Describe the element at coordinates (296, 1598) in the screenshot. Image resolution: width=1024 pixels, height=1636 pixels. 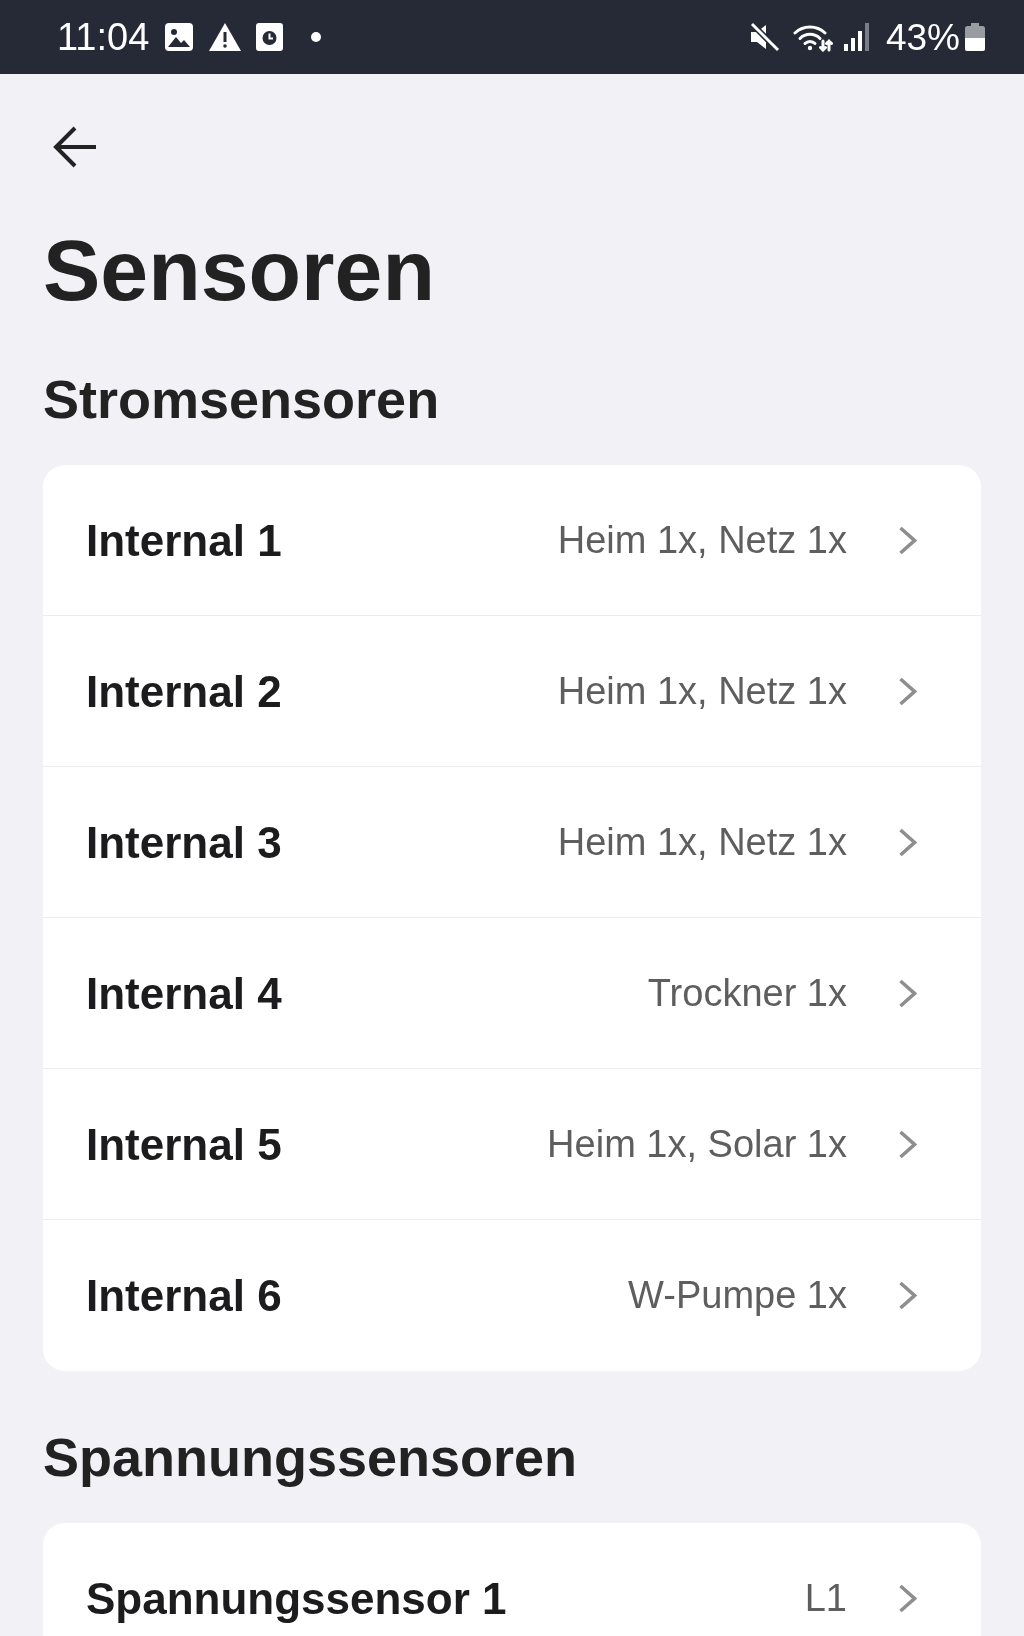
I see `sensor-name: Spannungssensor 1` at that location.